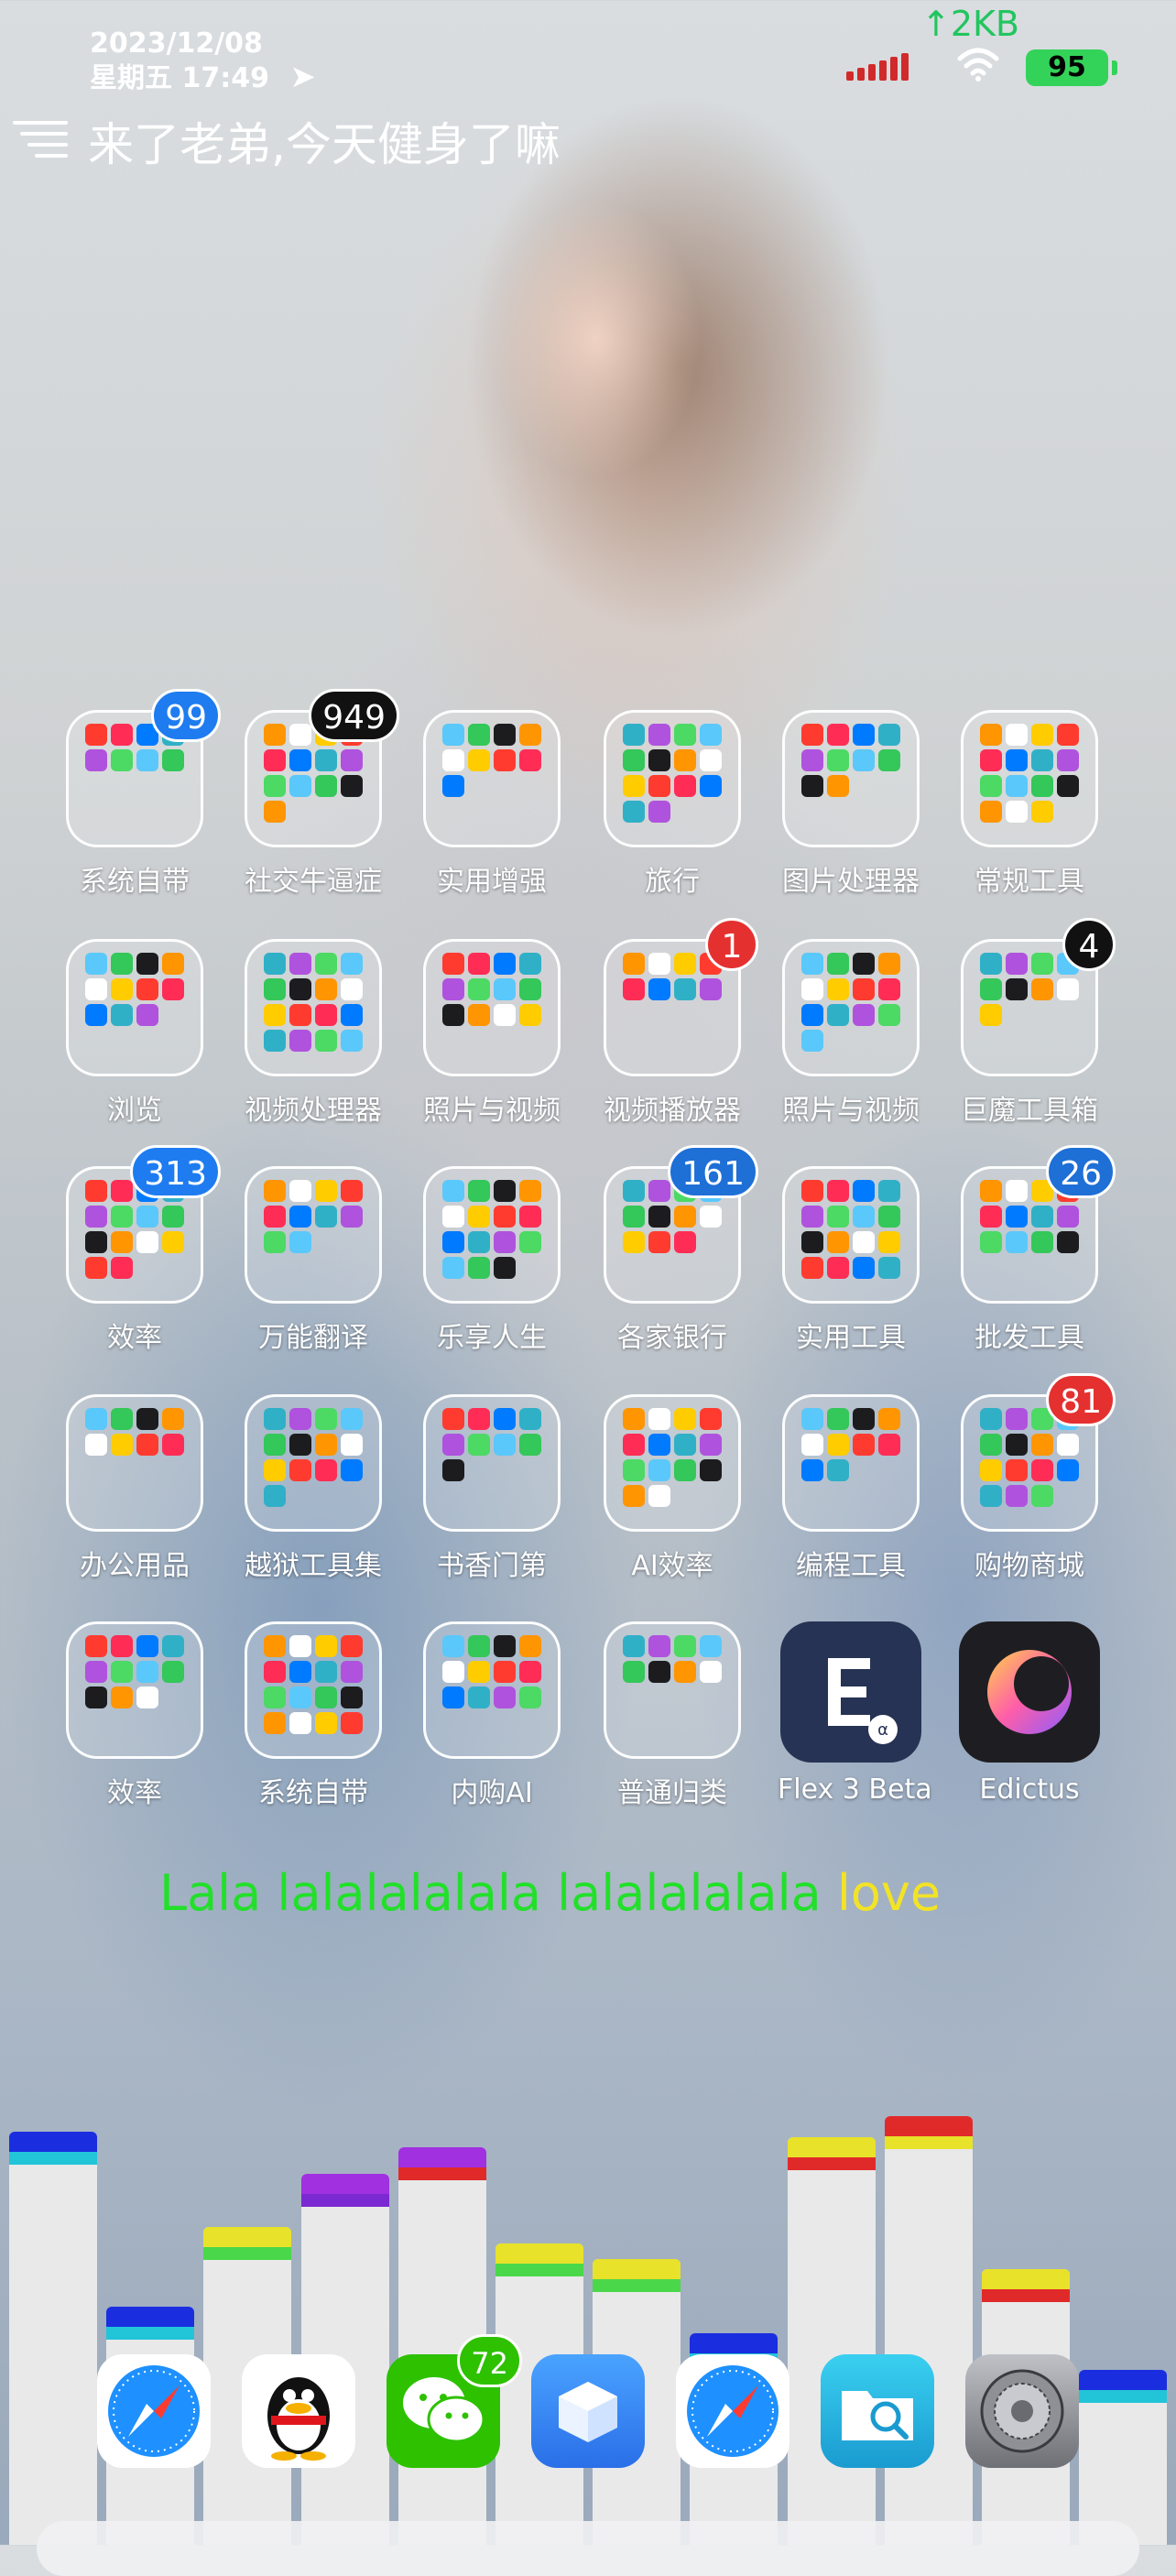  I want to click on folder-item: 浏览, so click(134, 1034).